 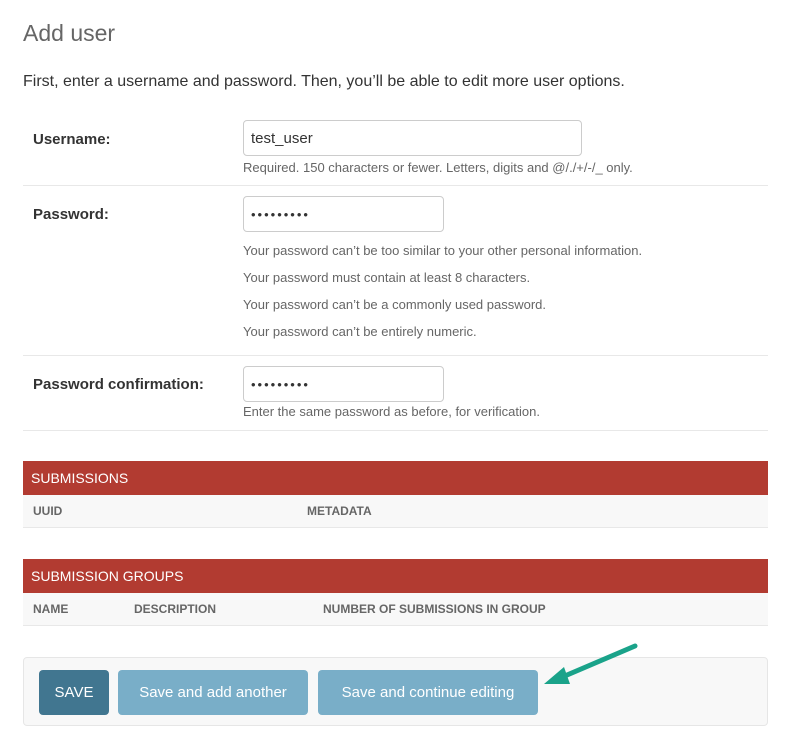 I want to click on arrow-pointer-icon, so click(x=591, y=663).